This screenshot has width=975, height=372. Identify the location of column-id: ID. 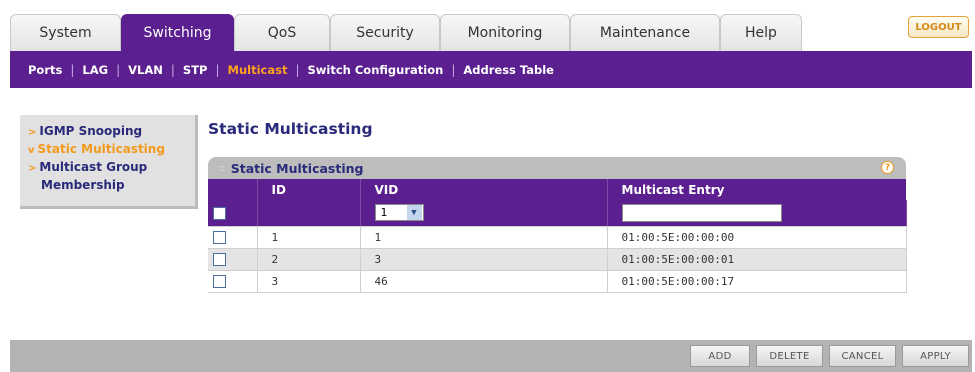
(309, 189).